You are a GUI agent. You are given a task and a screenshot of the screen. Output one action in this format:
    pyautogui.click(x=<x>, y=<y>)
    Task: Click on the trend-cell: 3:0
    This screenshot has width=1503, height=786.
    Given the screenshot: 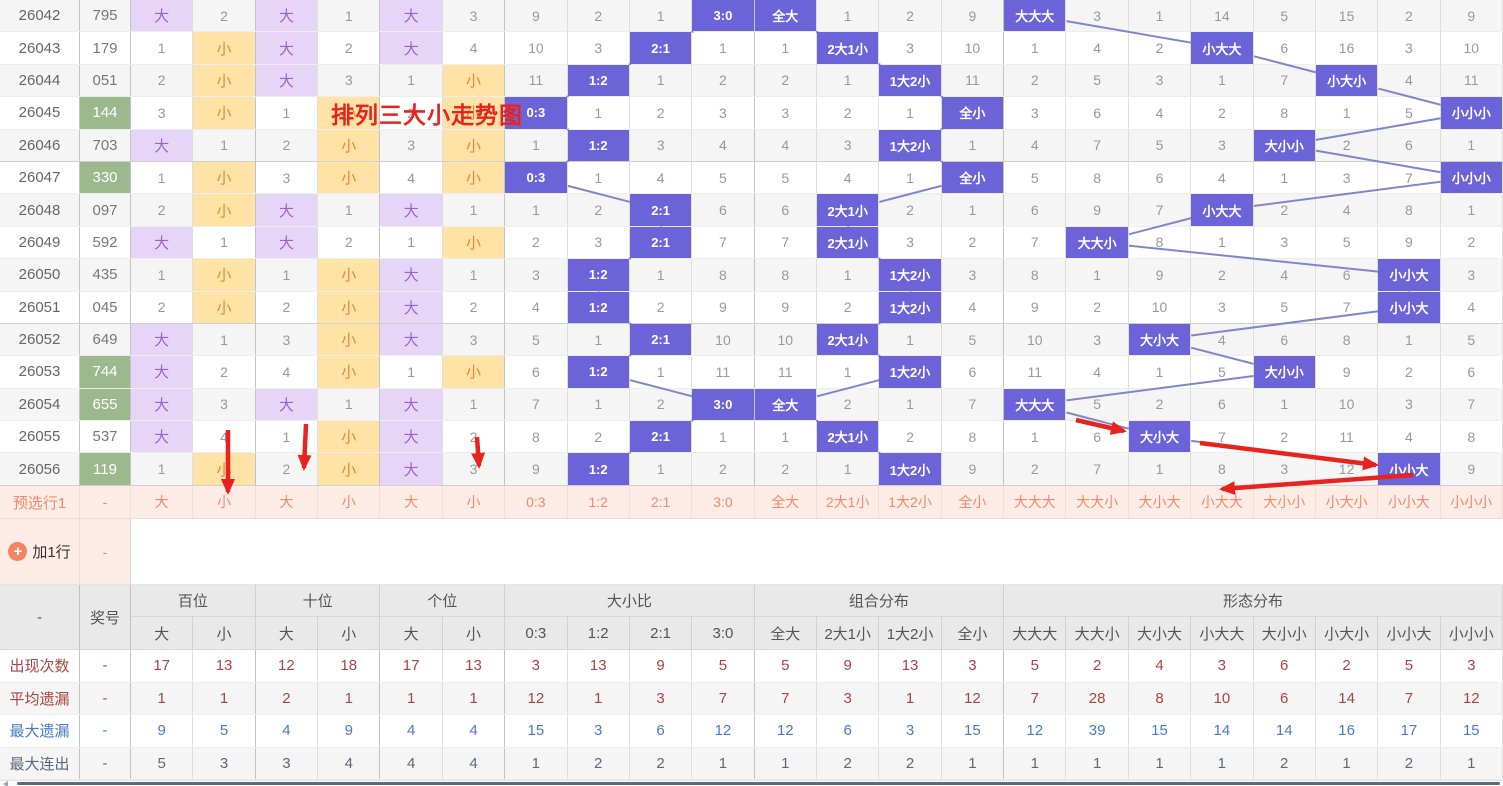 What is the action you would take?
    pyautogui.click(x=723, y=16)
    